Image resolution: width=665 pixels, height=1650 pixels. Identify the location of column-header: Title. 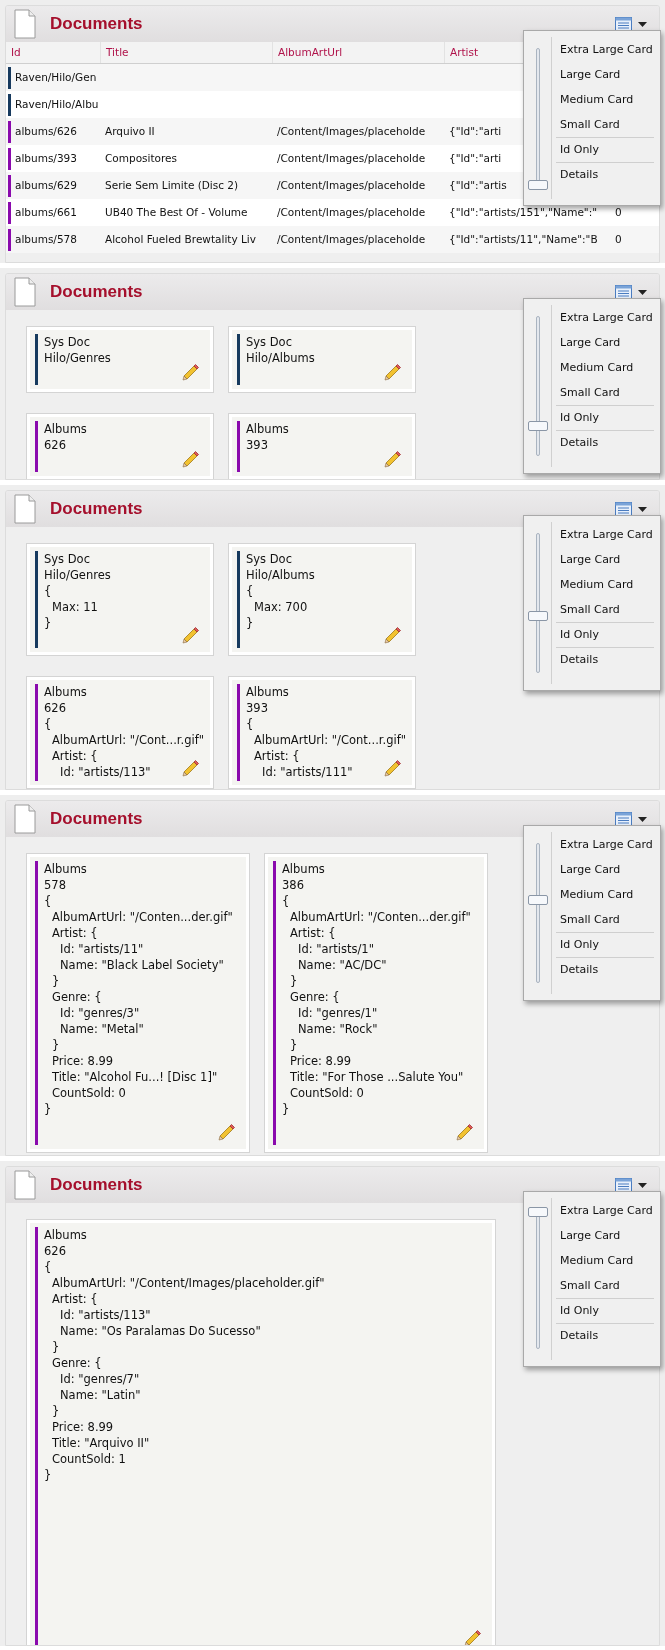
(117, 52).